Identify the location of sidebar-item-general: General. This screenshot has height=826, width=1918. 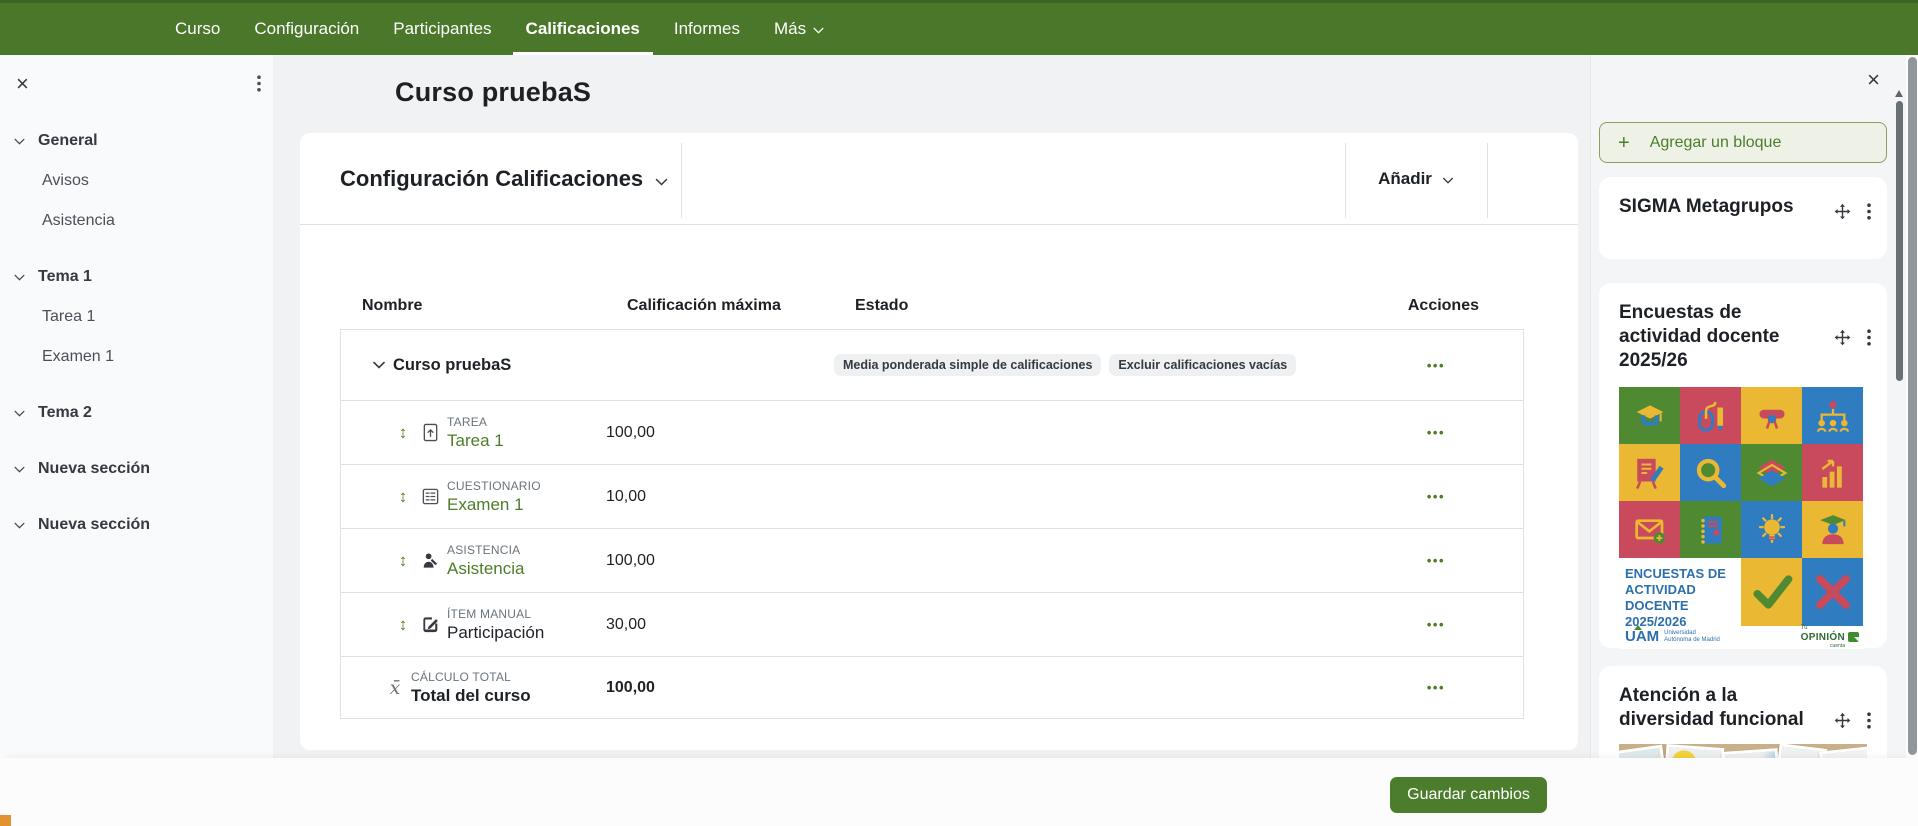
(136, 141).